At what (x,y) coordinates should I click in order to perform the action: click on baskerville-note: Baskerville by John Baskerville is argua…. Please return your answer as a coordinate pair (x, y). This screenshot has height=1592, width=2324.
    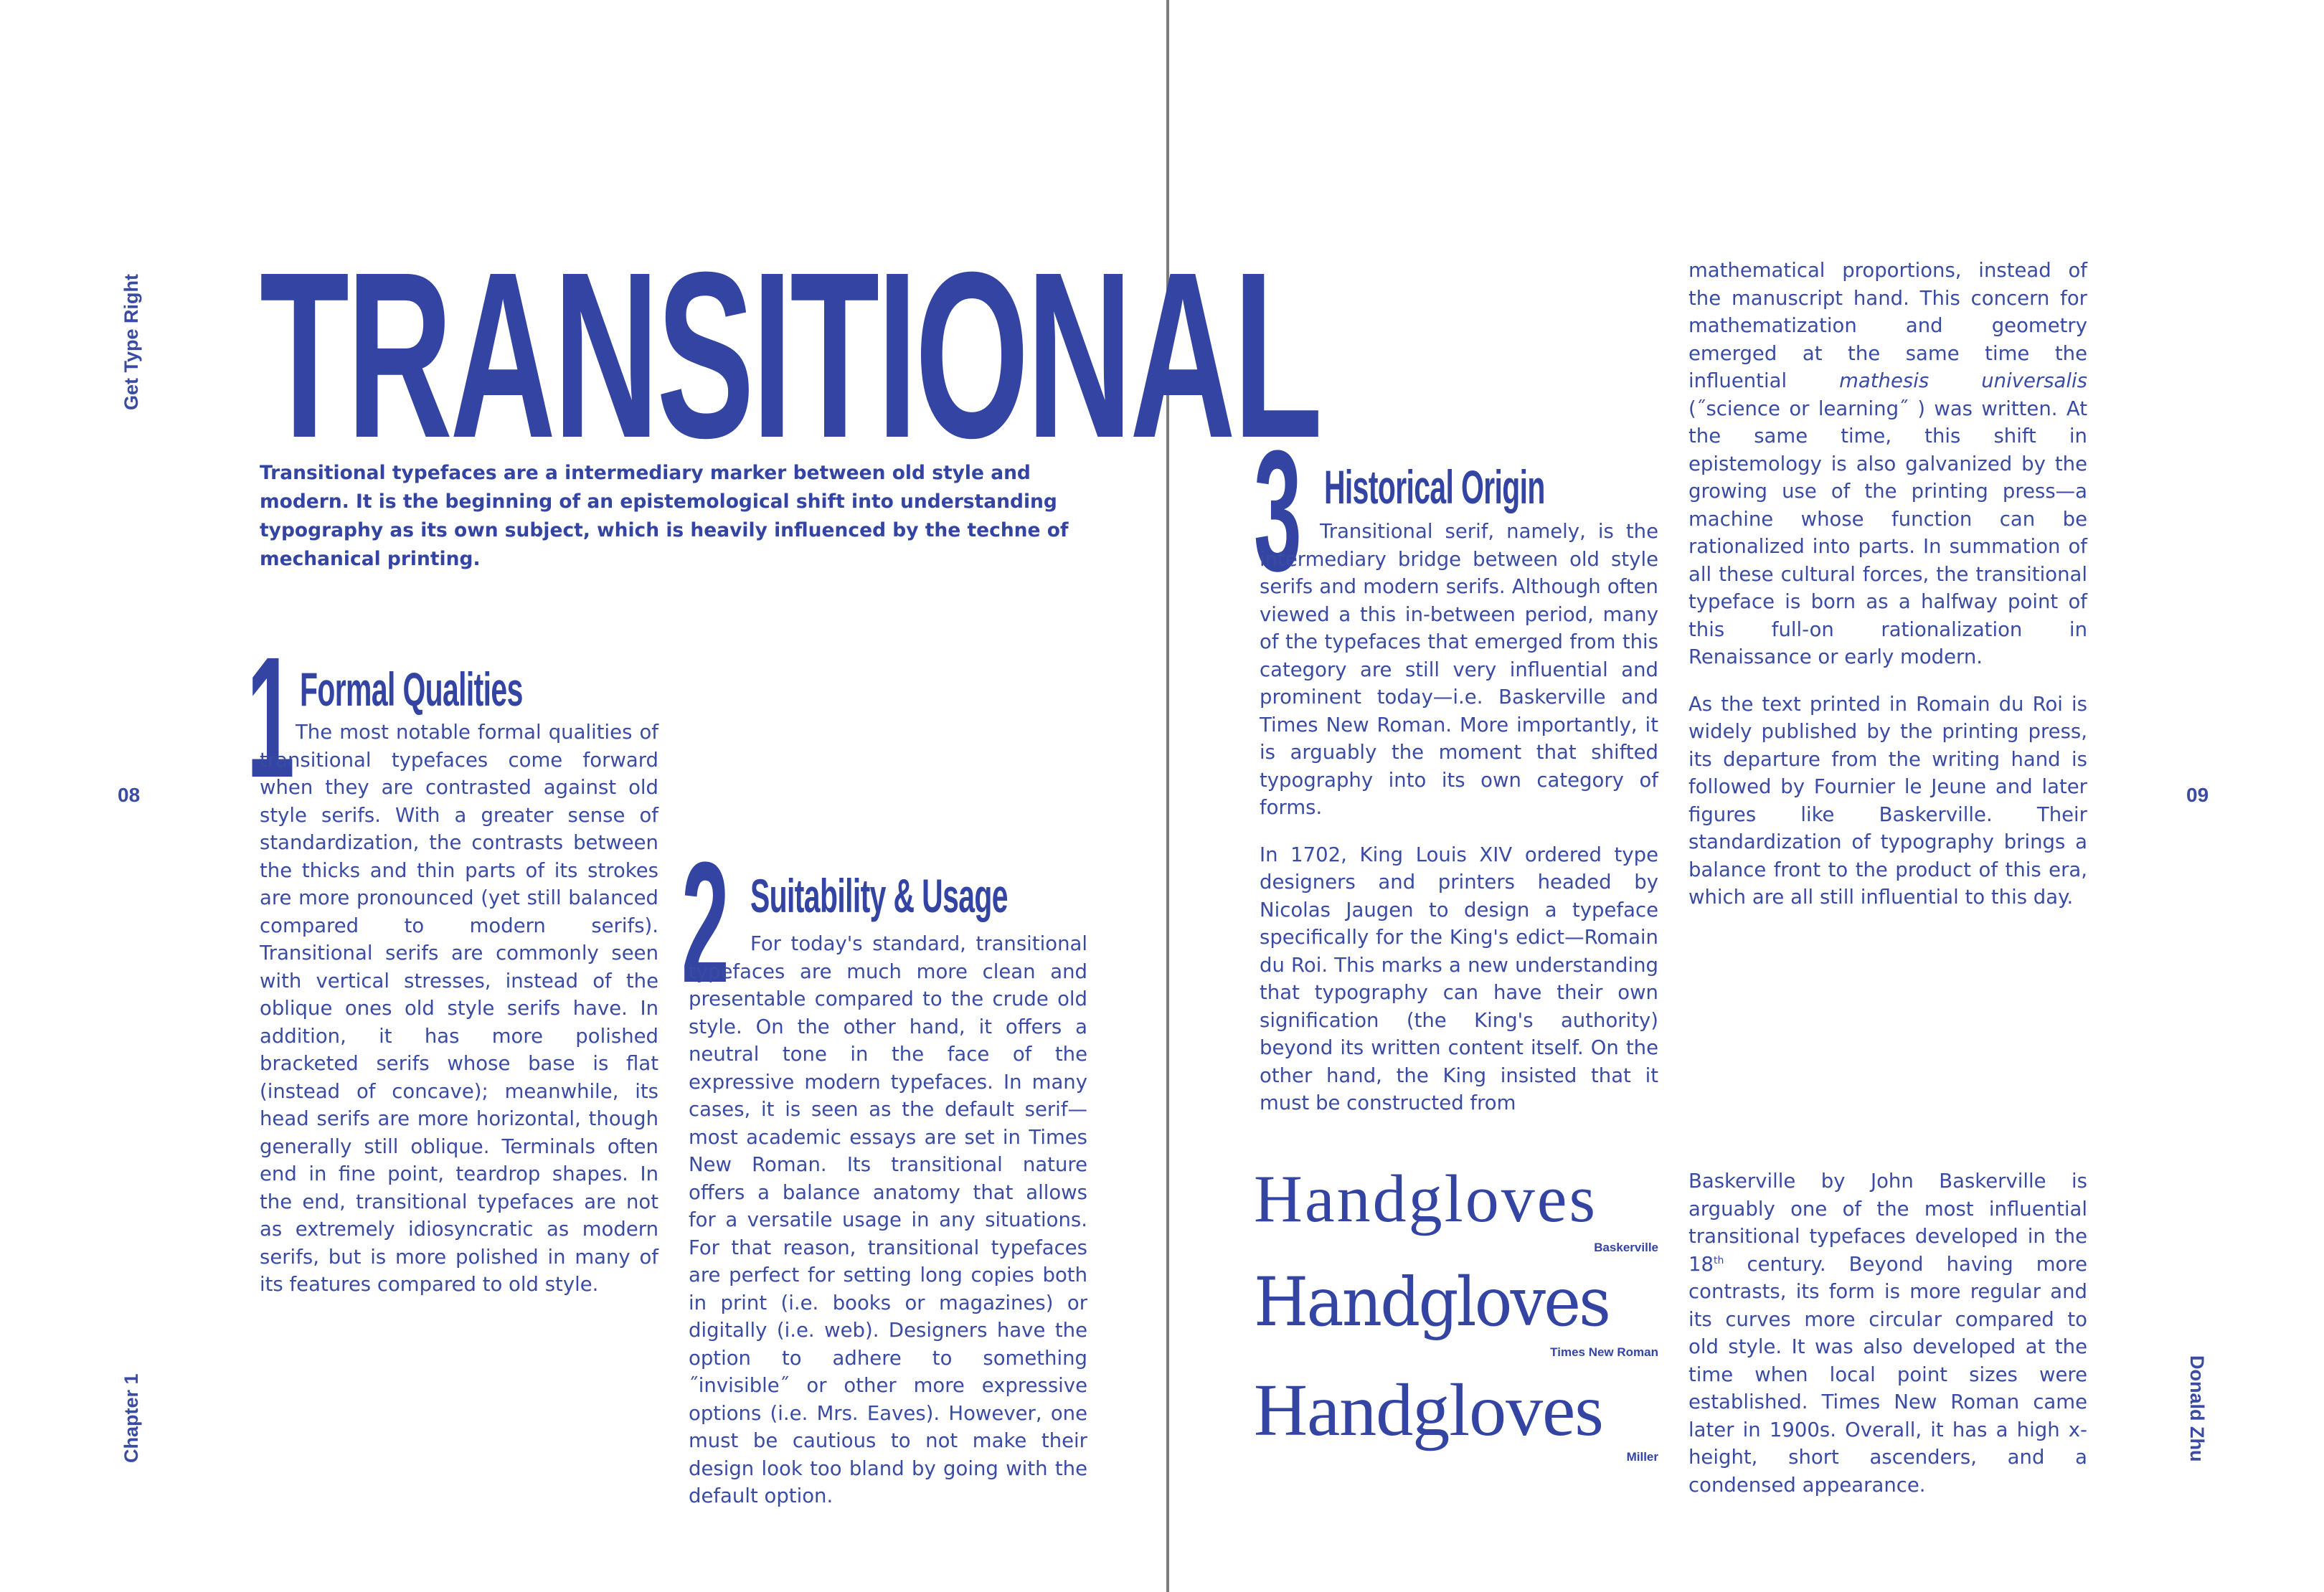
    Looking at the image, I should click on (1888, 1333).